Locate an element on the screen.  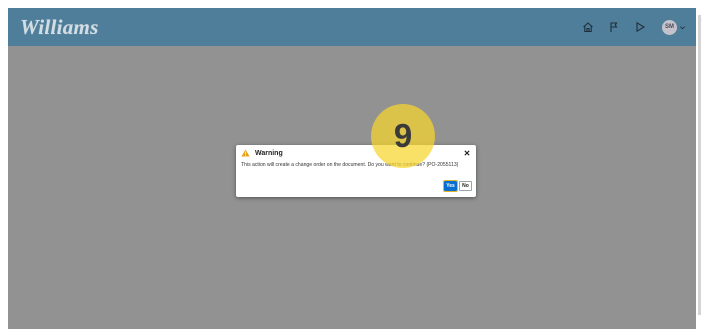
play-icon is located at coordinates (640, 27).